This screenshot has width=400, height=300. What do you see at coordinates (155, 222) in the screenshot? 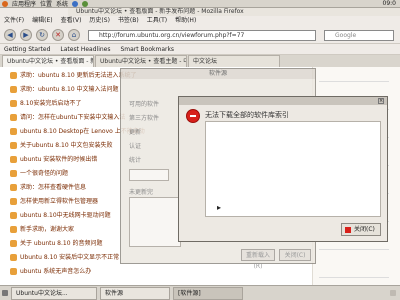
I see `source-list` at bounding box center [155, 222].